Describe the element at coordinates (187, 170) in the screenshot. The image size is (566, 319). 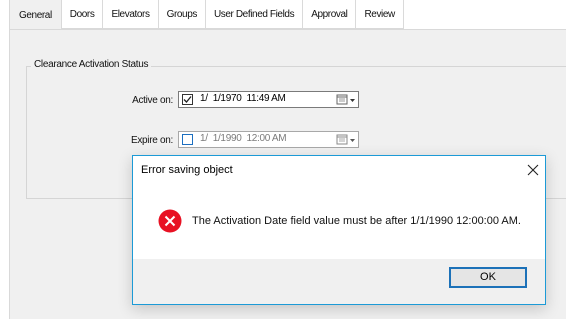
I see `dialog-title: Error saving object` at that location.